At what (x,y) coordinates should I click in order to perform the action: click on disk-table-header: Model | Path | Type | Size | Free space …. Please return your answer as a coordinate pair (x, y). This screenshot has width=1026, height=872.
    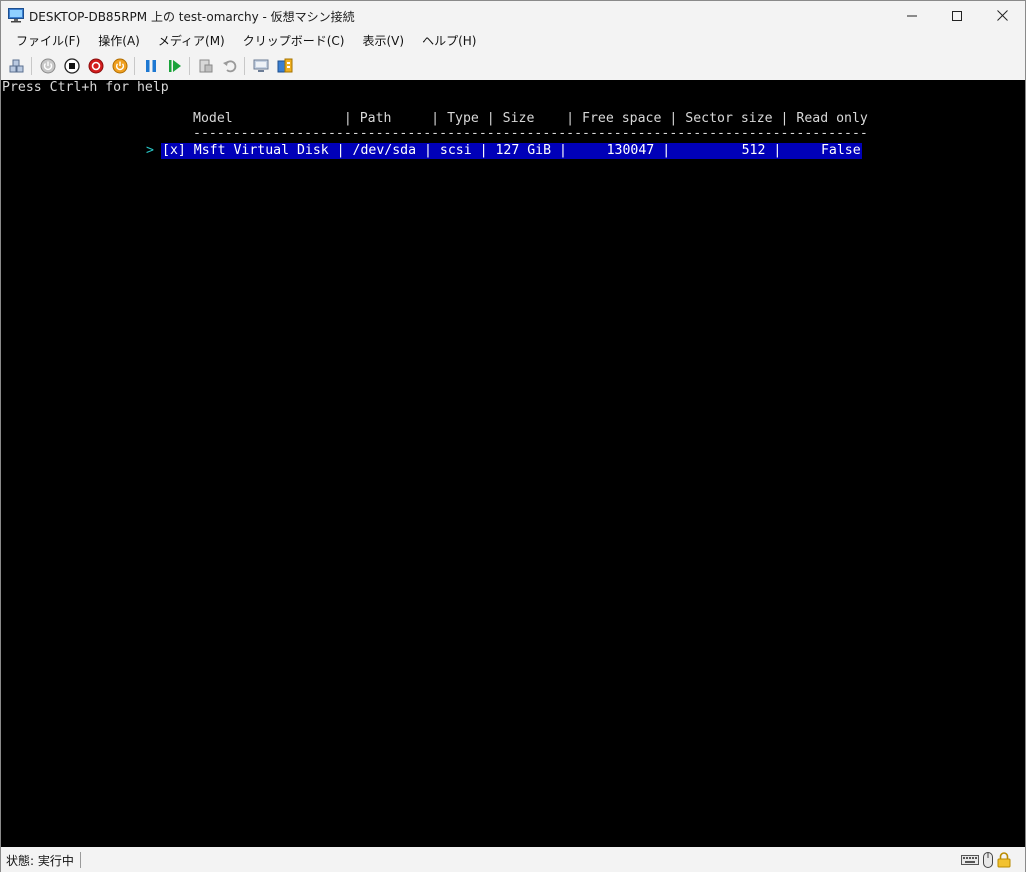
    Looking at the image, I should click on (530, 118).